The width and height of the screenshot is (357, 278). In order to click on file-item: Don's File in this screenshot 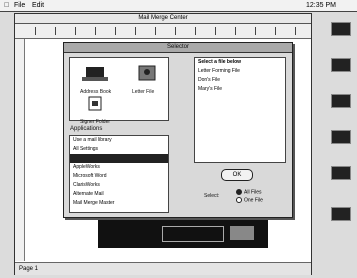, I will do `click(240, 80)`.